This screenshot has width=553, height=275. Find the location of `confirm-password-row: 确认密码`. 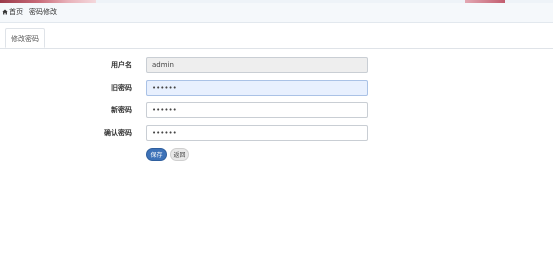

confirm-password-row: 确认密码 is located at coordinates (276, 133).